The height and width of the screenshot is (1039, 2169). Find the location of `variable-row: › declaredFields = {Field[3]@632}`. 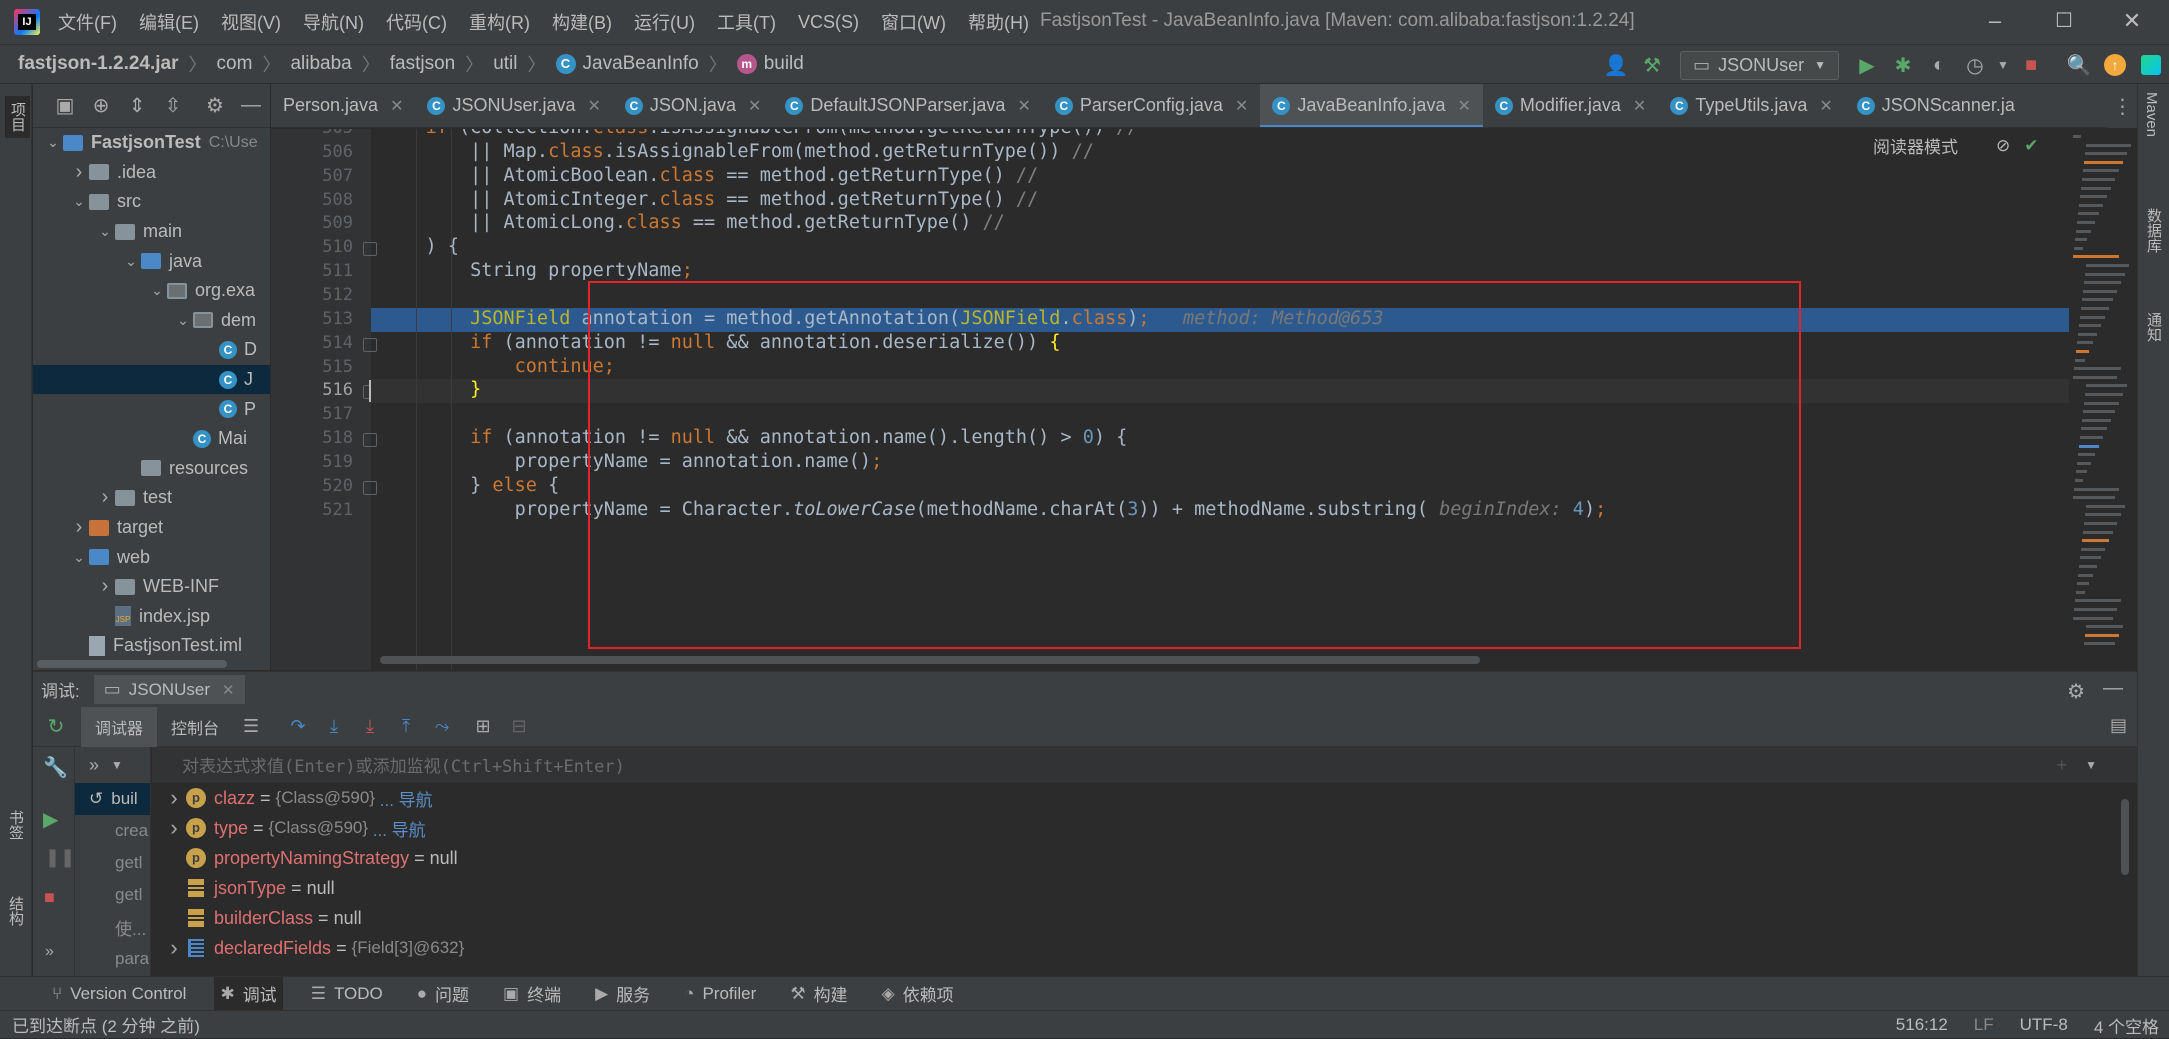

variable-row: › declaredFields = {Field[3]@632} is located at coordinates (1144, 948).